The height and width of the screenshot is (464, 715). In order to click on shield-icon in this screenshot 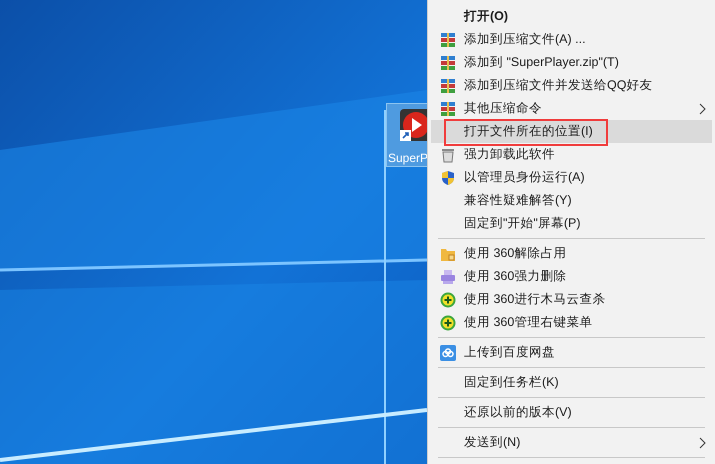, I will do `click(448, 178)`.